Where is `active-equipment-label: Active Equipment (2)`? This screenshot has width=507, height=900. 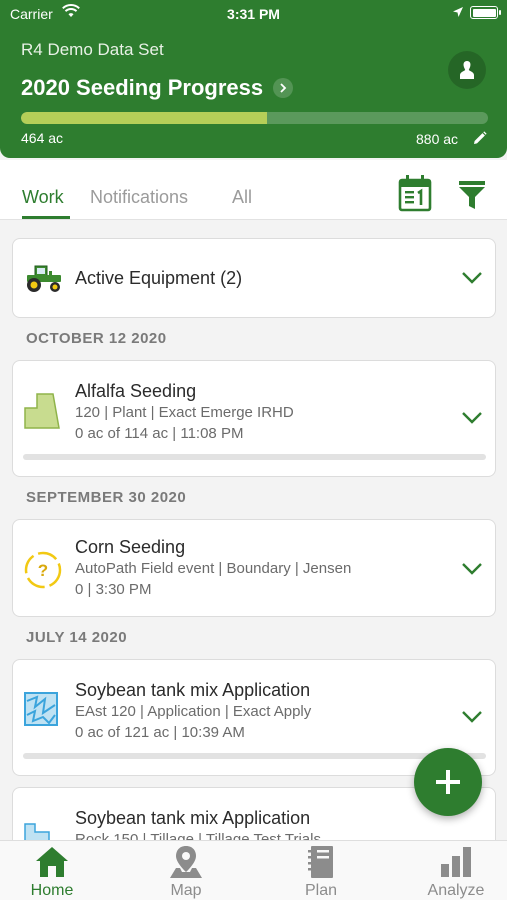
active-equipment-label: Active Equipment (2) is located at coordinates (159, 278).